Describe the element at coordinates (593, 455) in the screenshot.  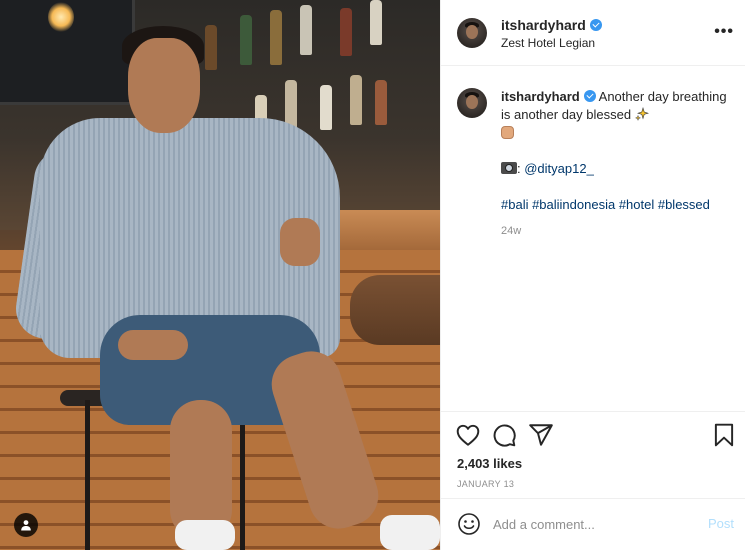
I see `post-actions: 2,403 likes January 13` at that location.